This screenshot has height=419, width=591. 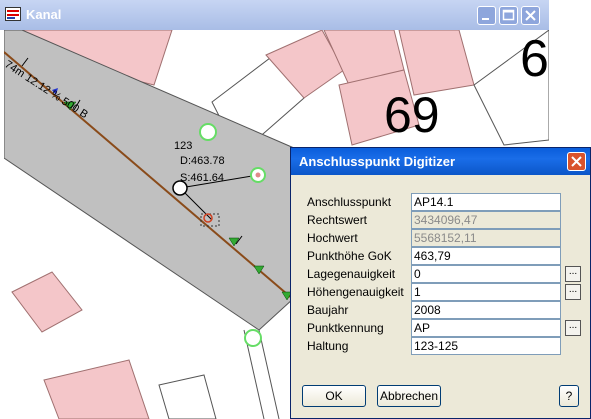 I want to click on dialog-titlebar: Anschlusspunkt Digitizer, so click(x=440, y=161).